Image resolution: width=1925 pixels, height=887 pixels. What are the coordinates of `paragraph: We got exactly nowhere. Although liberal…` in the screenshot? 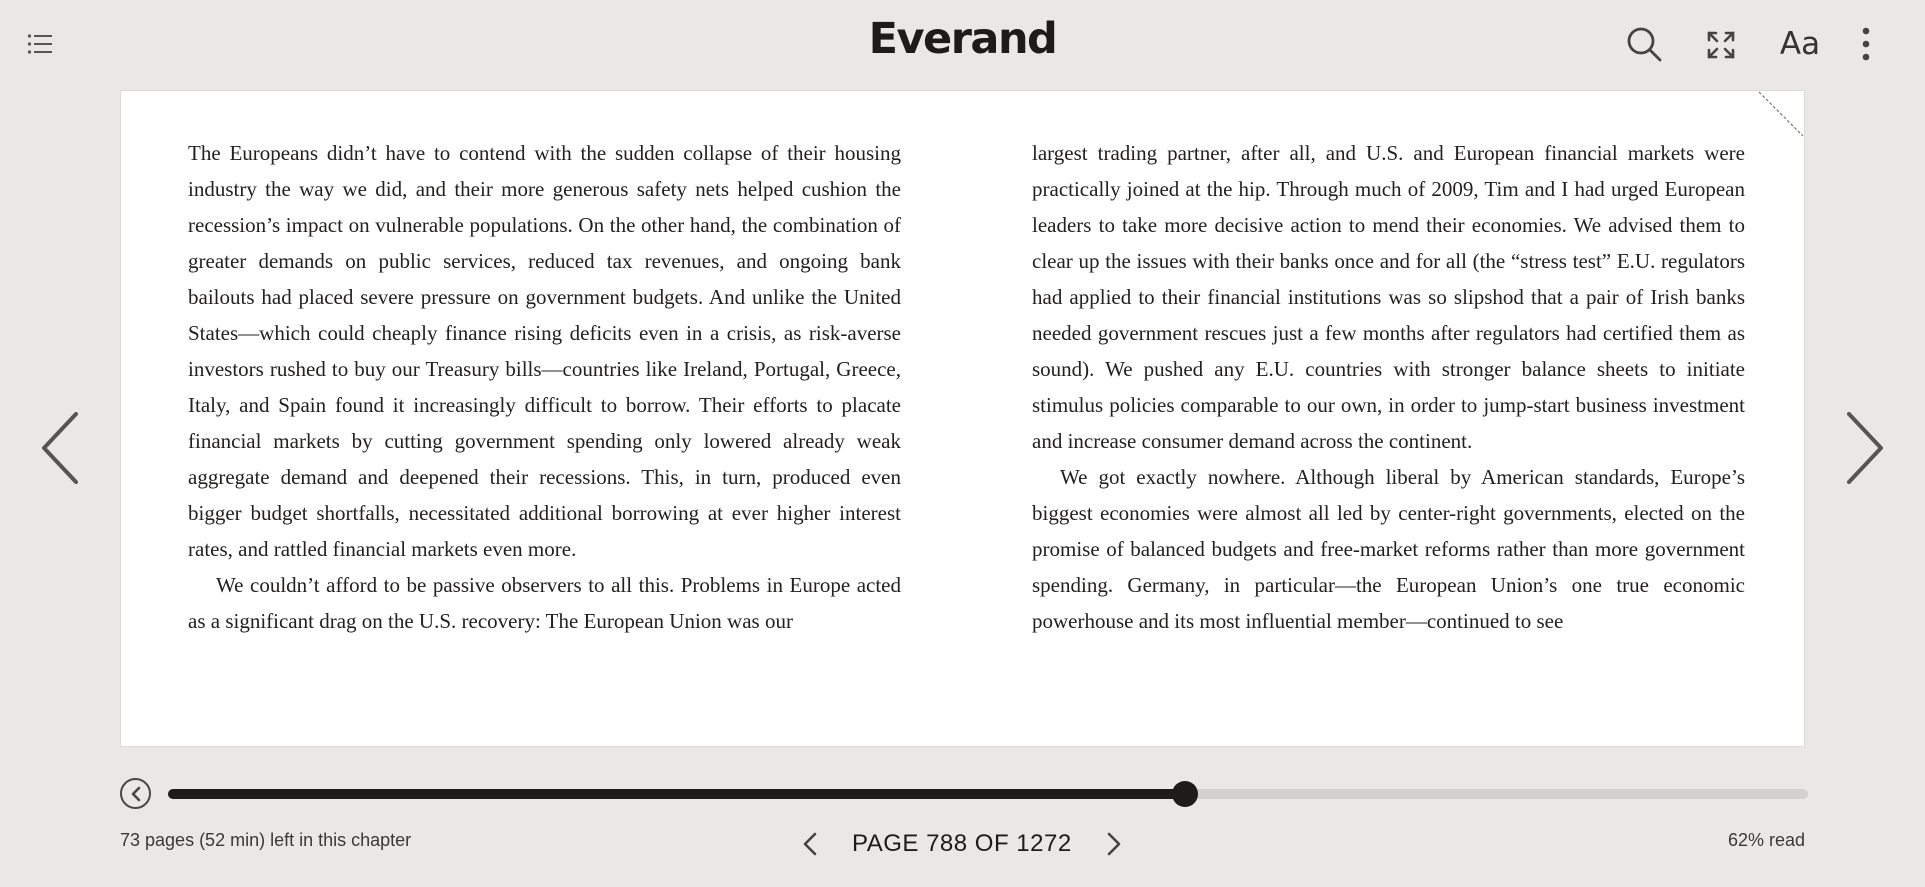 It's located at (1388, 549).